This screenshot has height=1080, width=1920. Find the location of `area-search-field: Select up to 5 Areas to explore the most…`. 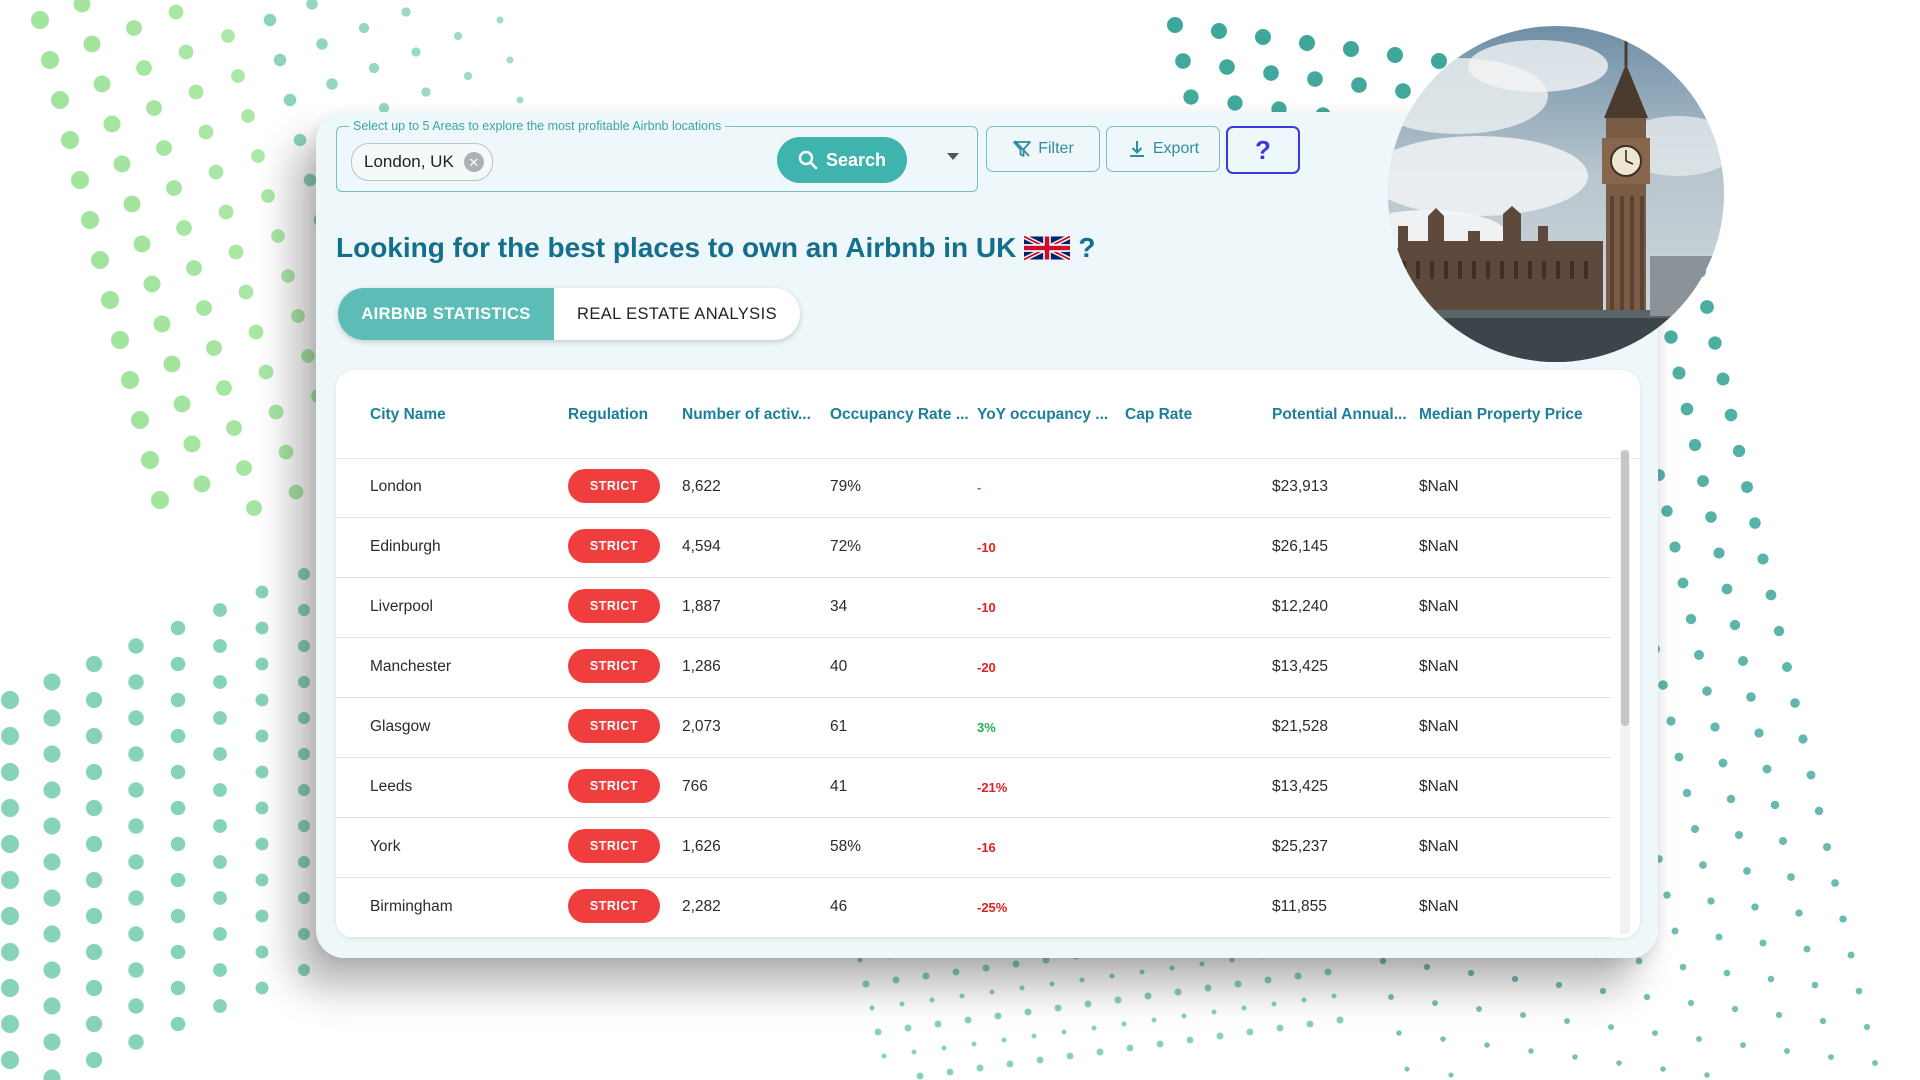

area-search-field: Select up to 5 Areas to explore the most… is located at coordinates (657, 155).